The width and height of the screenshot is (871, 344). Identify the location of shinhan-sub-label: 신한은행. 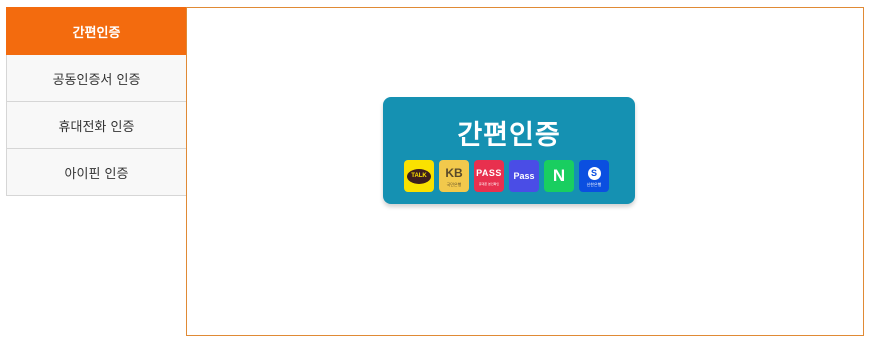
(594, 184).